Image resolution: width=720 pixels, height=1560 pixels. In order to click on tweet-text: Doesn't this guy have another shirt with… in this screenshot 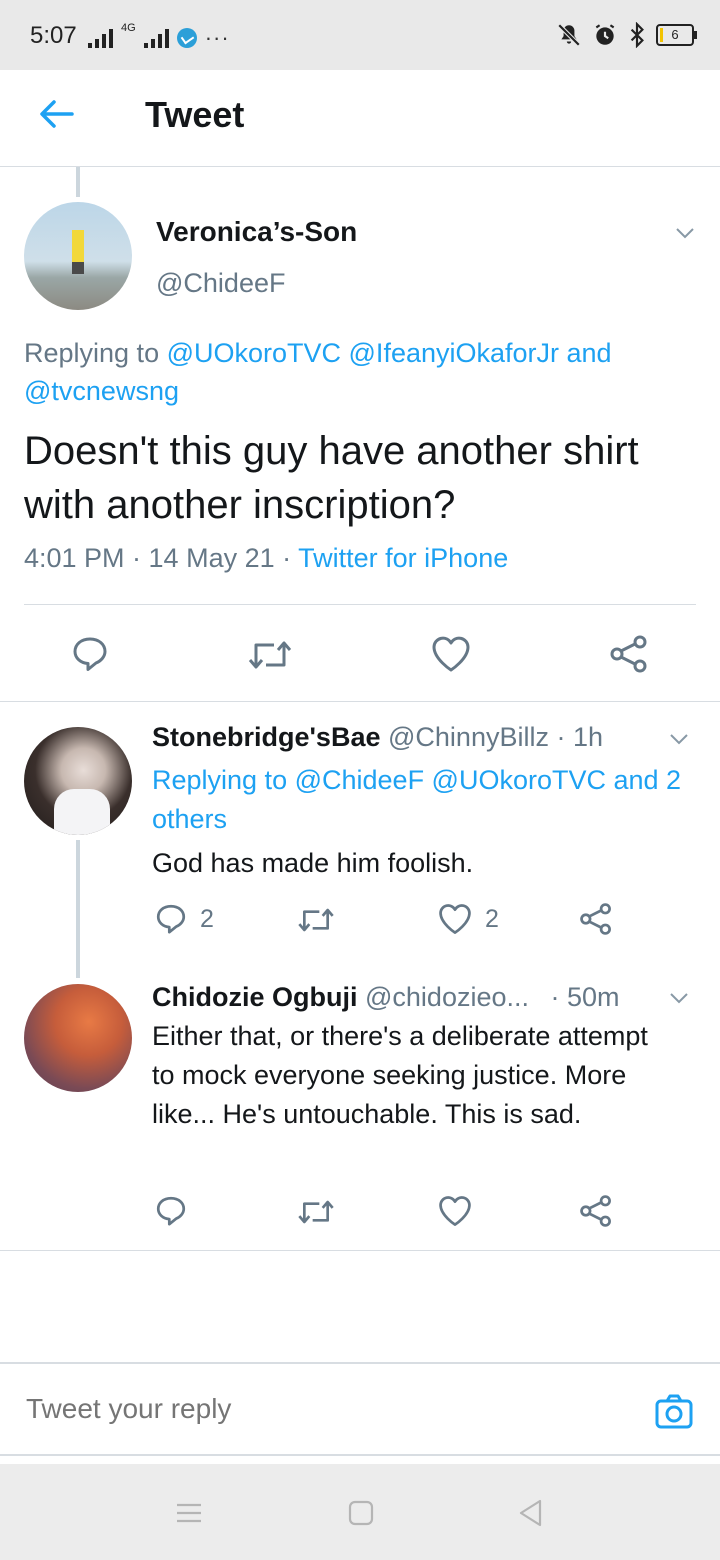, I will do `click(331, 478)`.